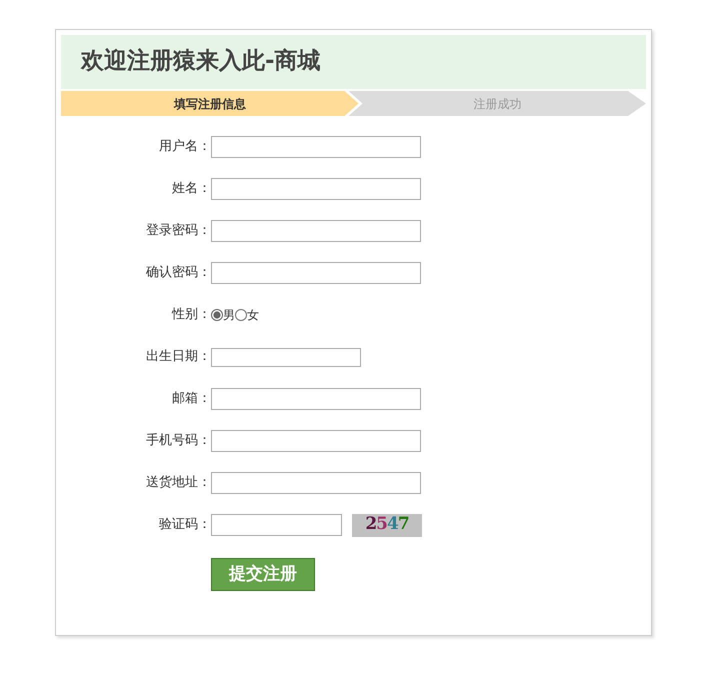 Image resolution: width=723 pixels, height=684 pixels. What do you see at coordinates (178, 441) in the screenshot?
I see `field-label: 手机号码：` at bounding box center [178, 441].